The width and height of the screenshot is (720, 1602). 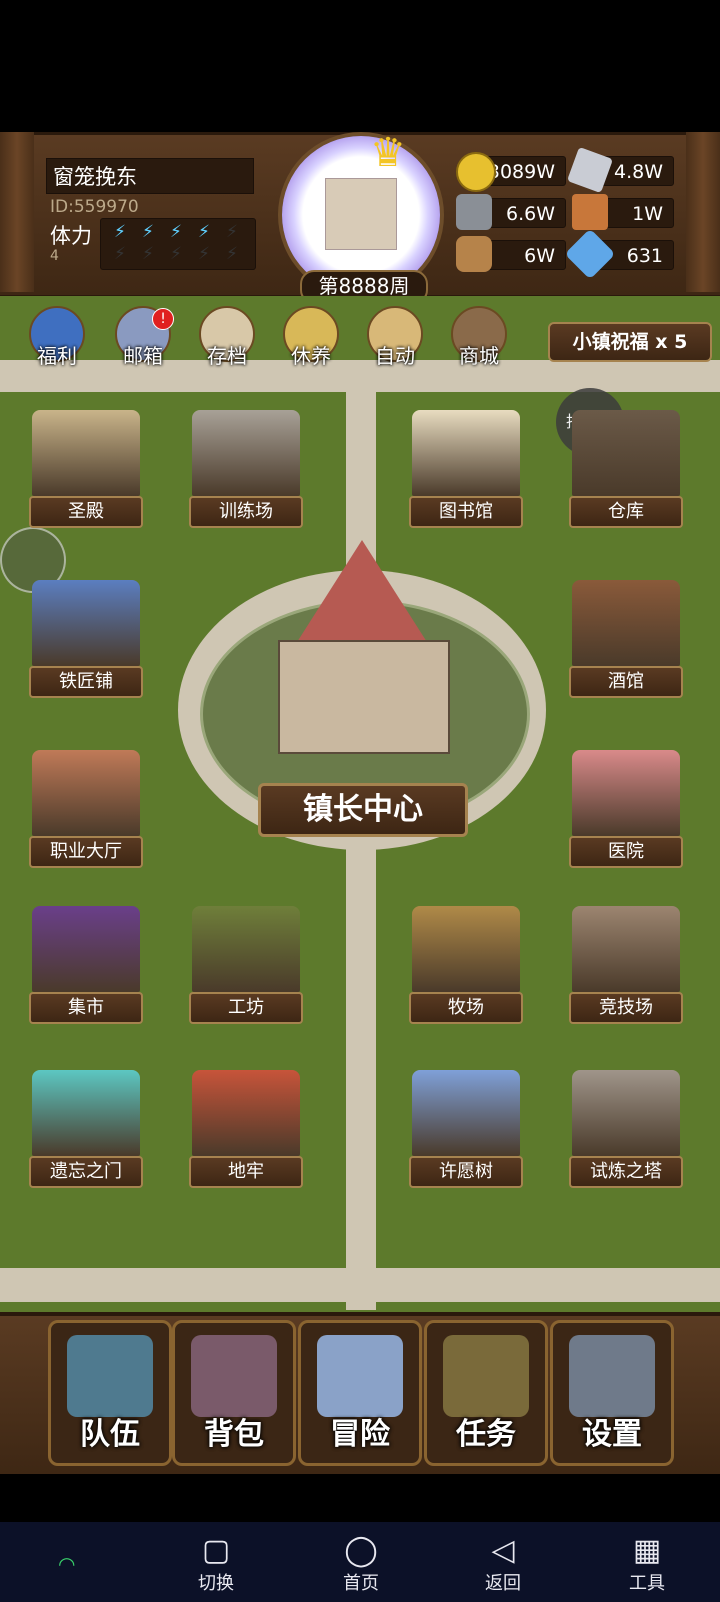 I want to click on switch-button: ▢ 切换, so click(x=216, y=1564).